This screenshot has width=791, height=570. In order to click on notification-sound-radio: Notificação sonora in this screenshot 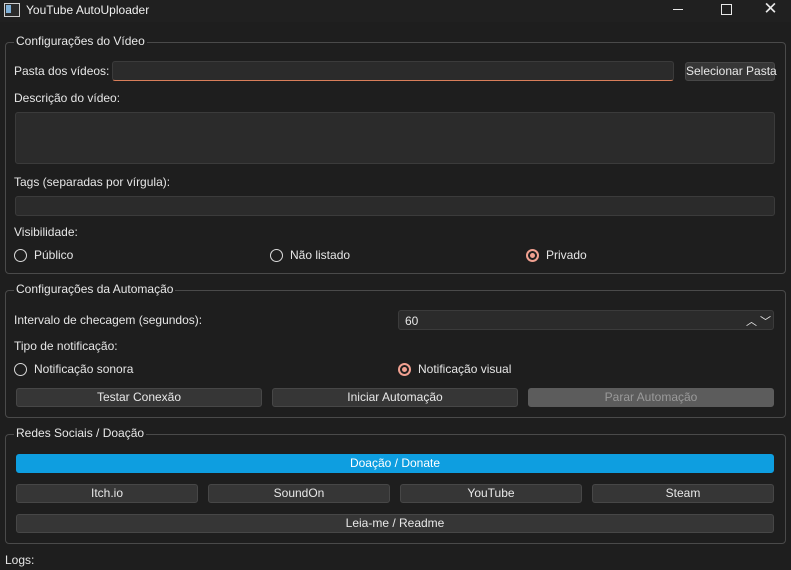, I will do `click(73, 369)`.